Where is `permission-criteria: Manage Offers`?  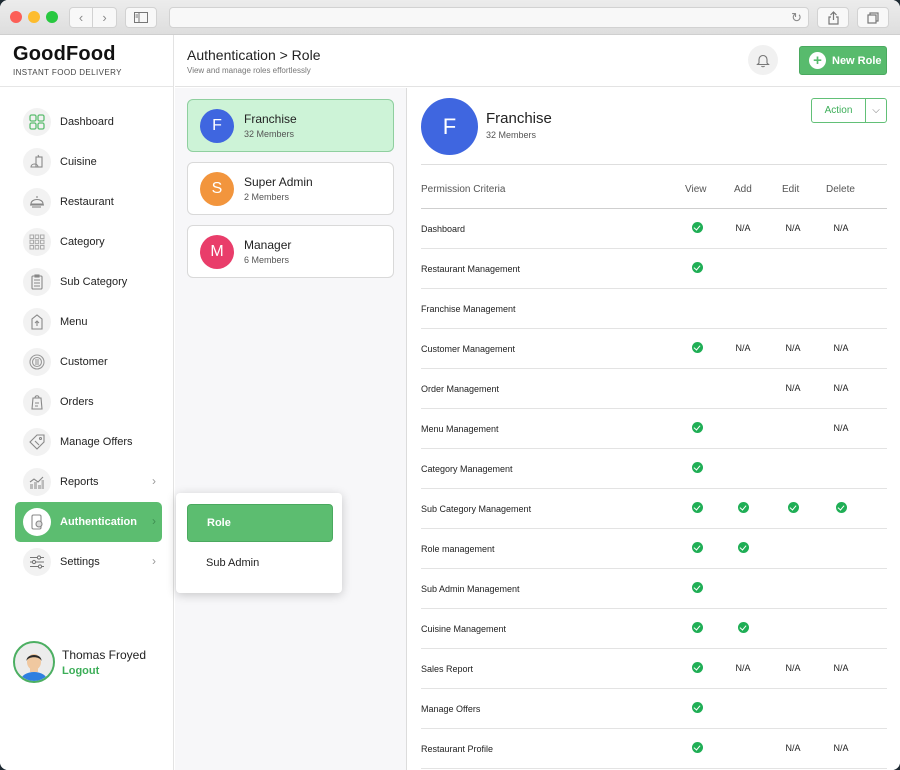
permission-criteria: Manage Offers is located at coordinates (451, 709).